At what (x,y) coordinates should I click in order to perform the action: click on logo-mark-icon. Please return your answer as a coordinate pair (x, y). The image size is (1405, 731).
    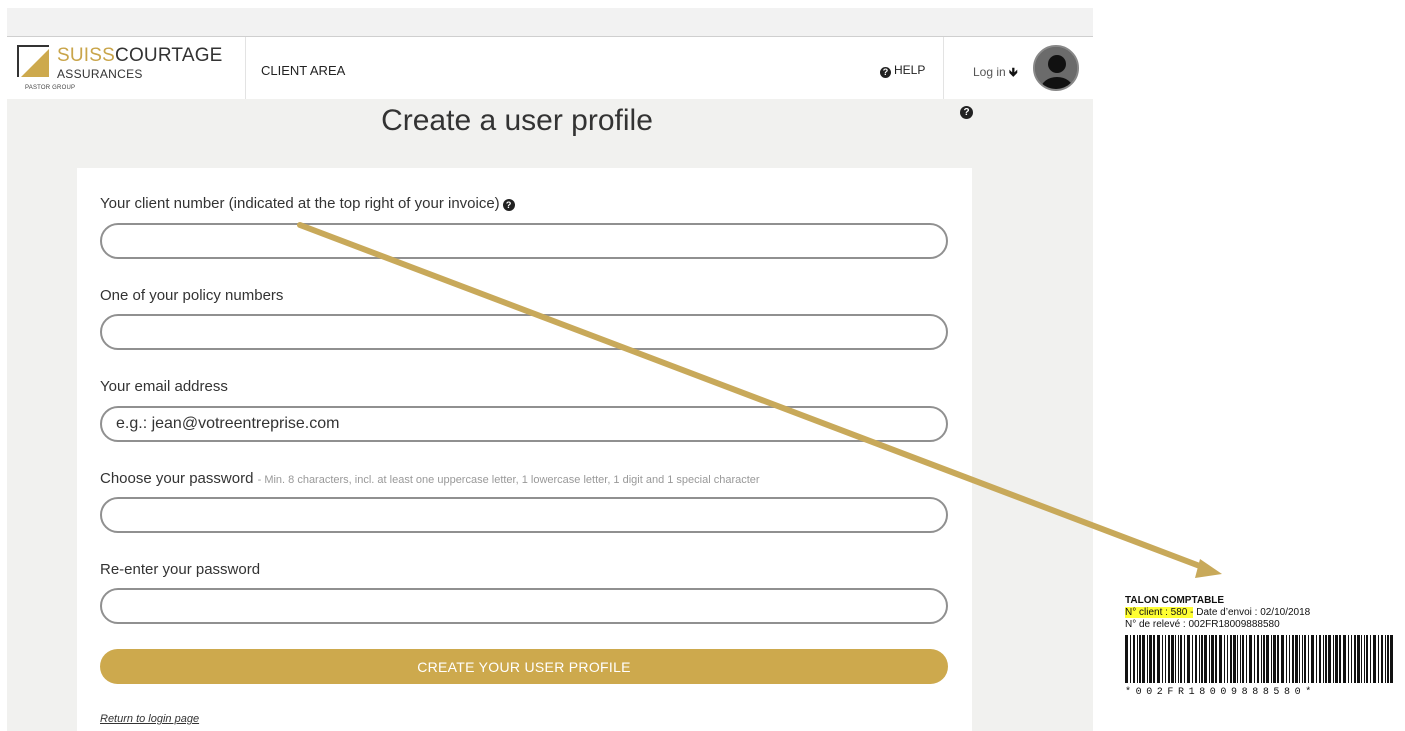
    Looking at the image, I should click on (33, 61).